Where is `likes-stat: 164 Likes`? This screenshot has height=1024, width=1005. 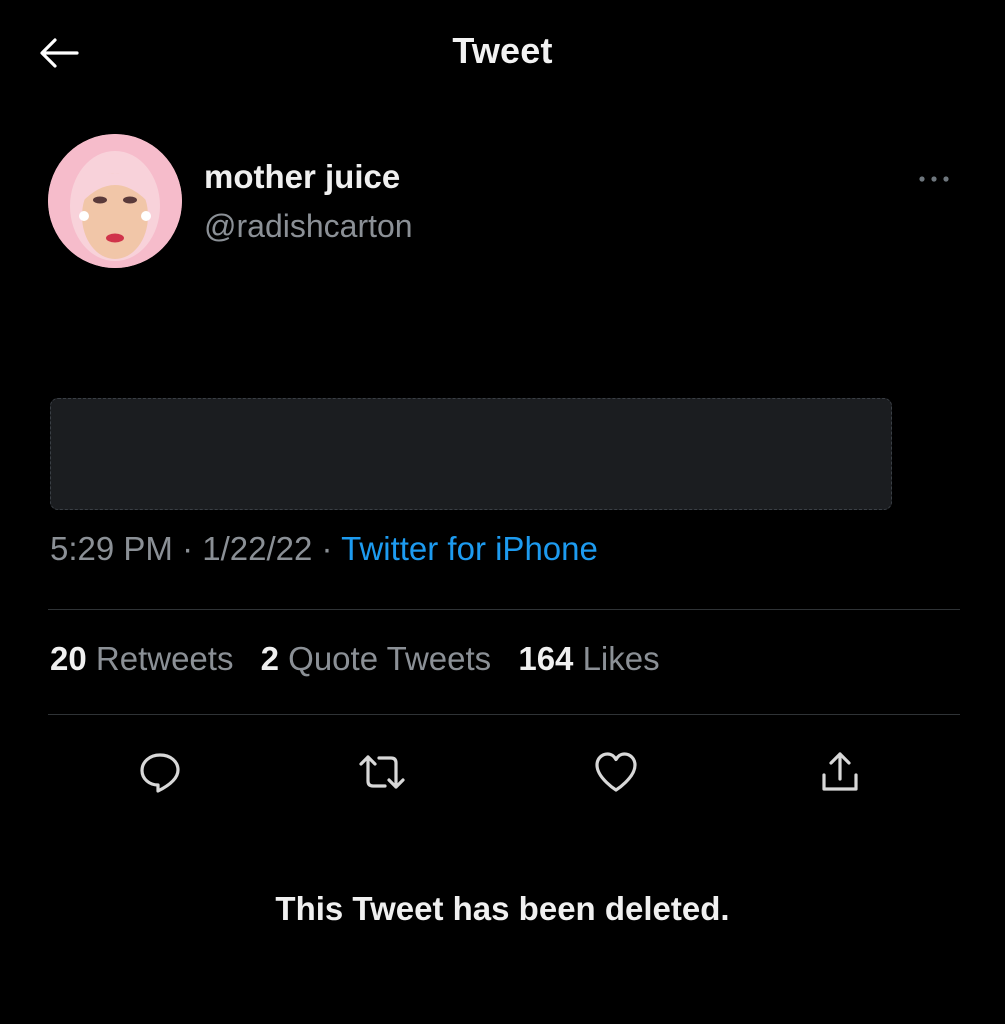 likes-stat: 164 Likes is located at coordinates (588, 658).